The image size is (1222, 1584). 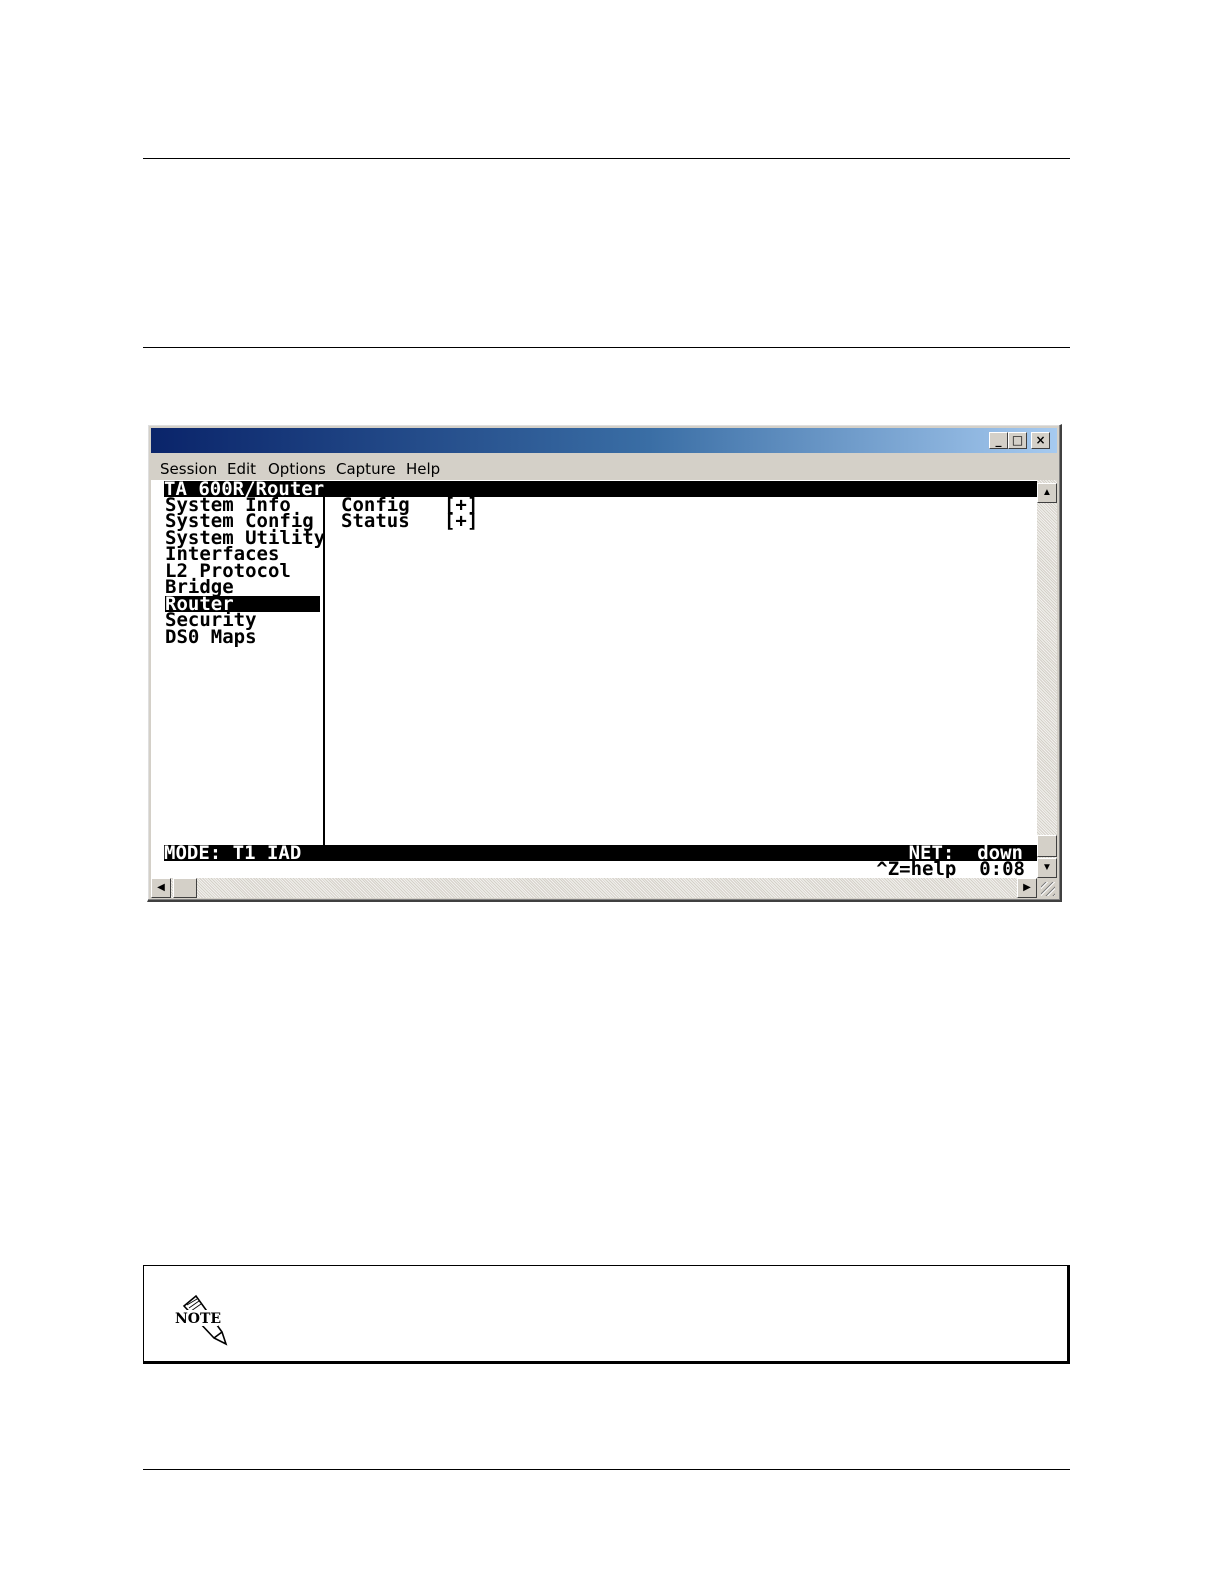 I want to click on title-bar: _ □ ×, so click(x=604, y=440).